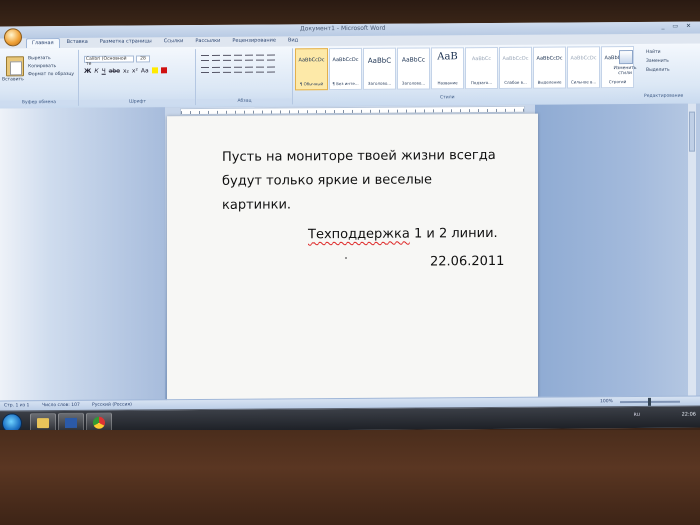  Describe the element at coordinates (467, 261) in the screenshot. I see `doc-date: 22.06.2011` at that location.